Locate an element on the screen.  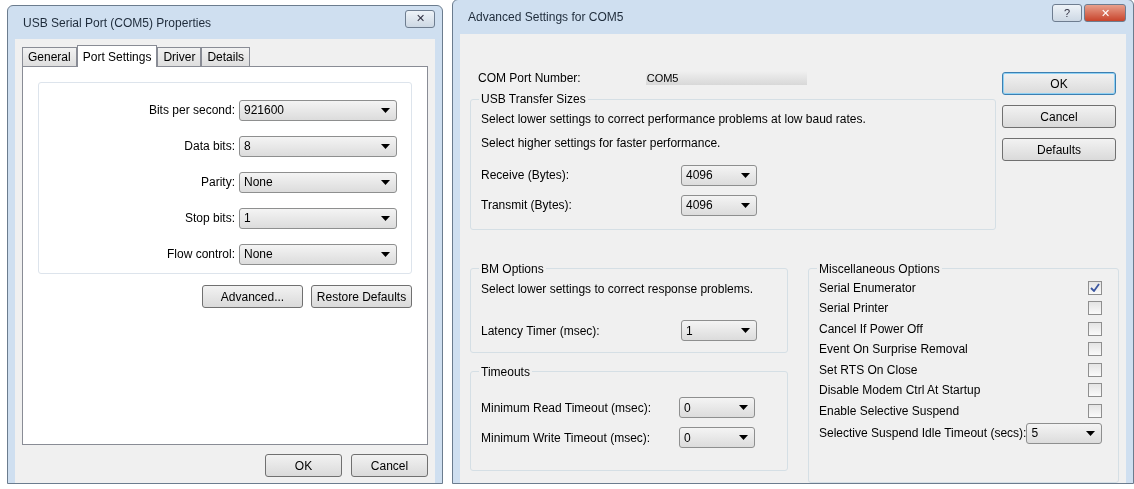
option-label: Serial Enumerator is located at coordinates (867, 287).